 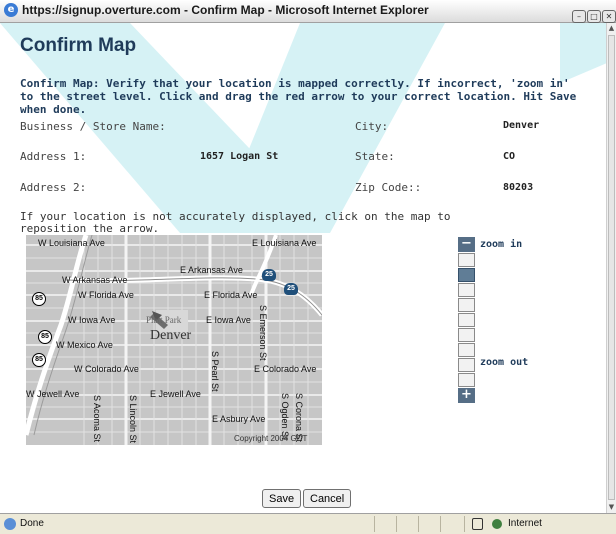 I want to click on status-bar: Done Internet, so click(x=308, y=523).